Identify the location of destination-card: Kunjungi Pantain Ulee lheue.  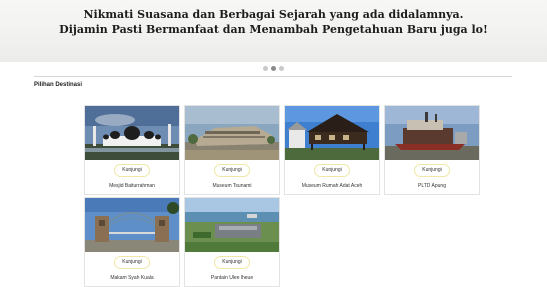
(232, 242).